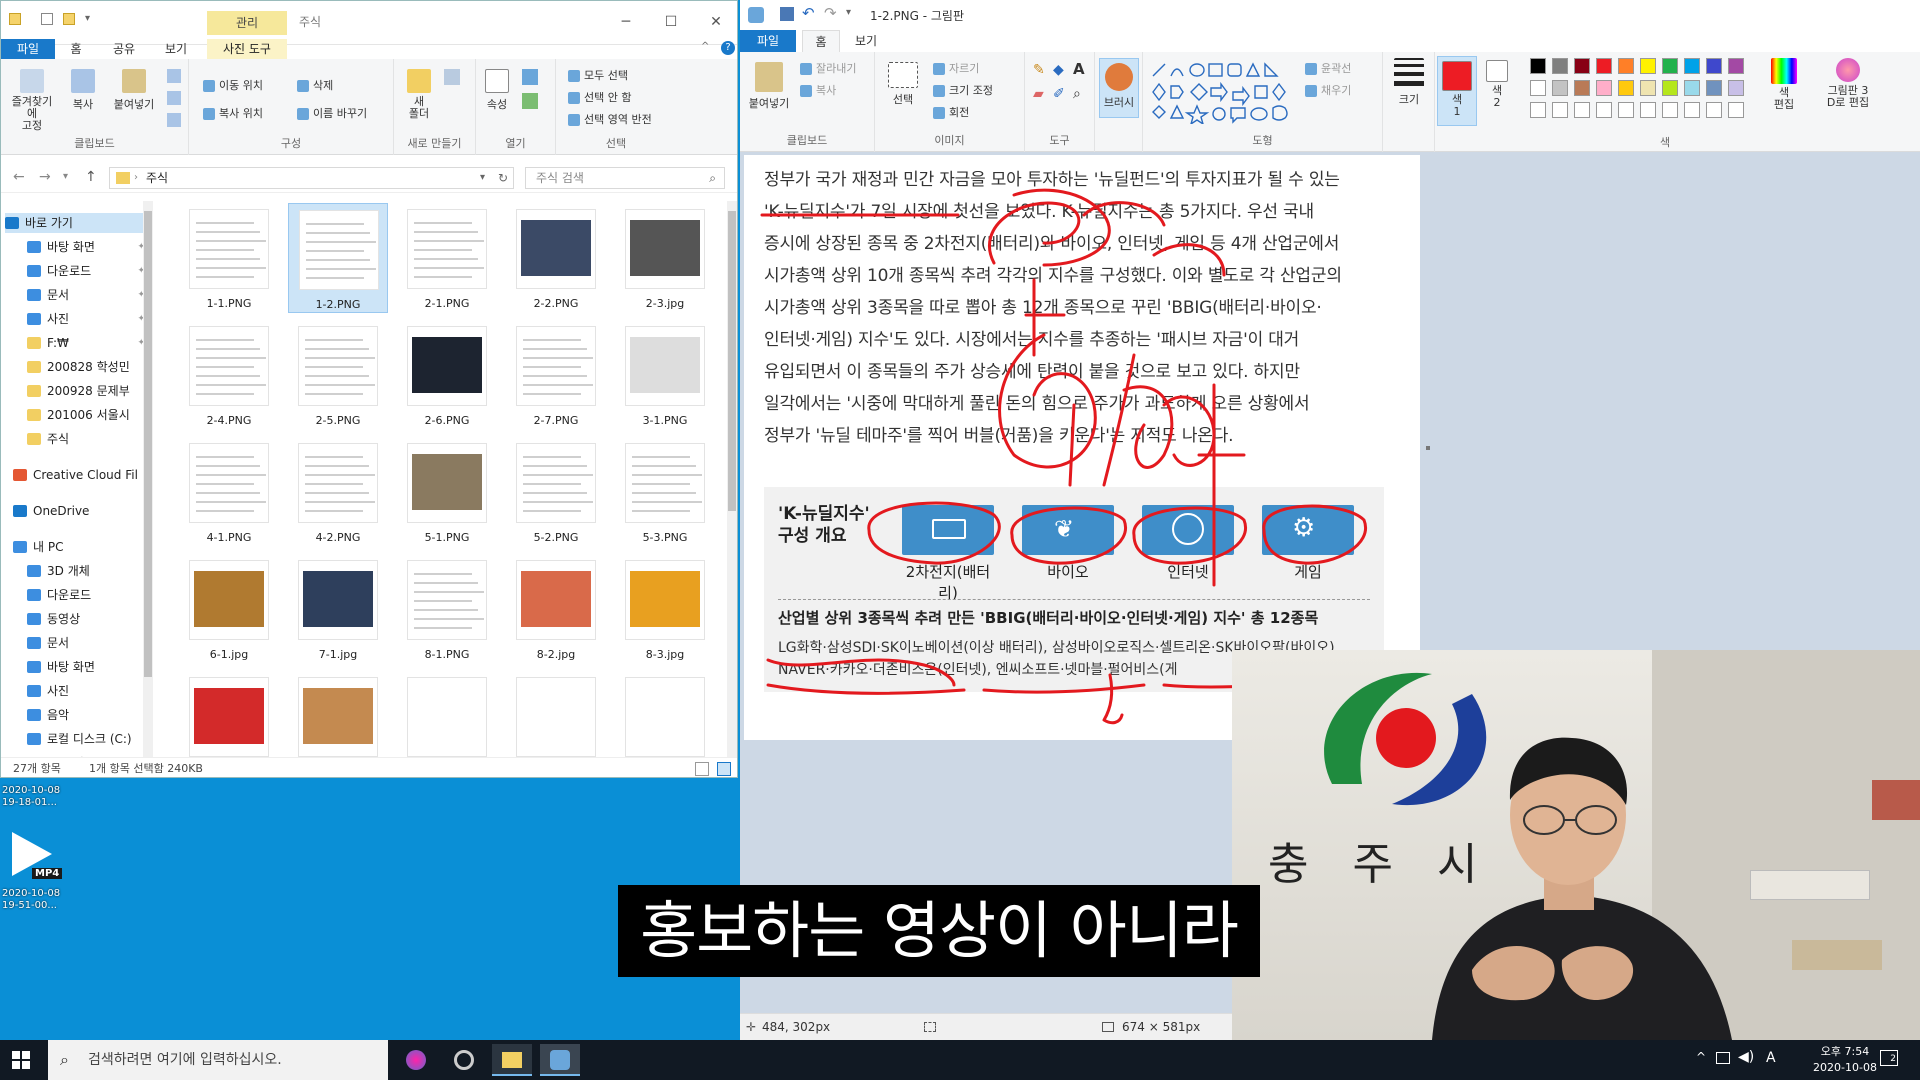 The height and width of the screenshot is (1080, 1920). What do you see at coordinates (625, 178) in the screenshot?
I see `search-input: 주식 검색 ⌕` at bounding box center [625, 178].